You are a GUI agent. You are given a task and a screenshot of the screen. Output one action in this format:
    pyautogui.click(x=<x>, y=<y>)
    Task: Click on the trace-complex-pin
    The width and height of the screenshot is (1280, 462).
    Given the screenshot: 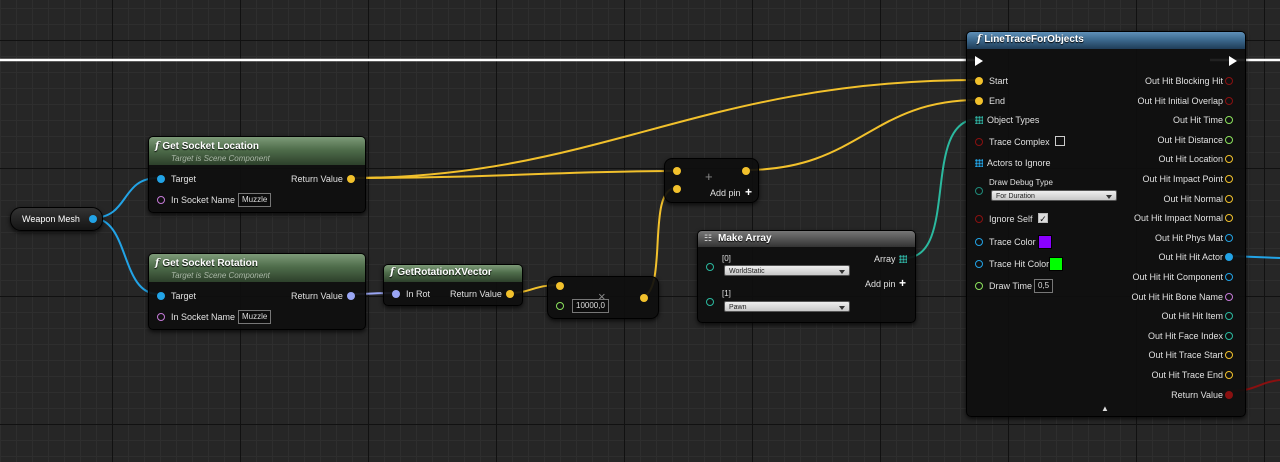 What is the action you would take?
    pyautogui.click(x=979, y=142)
    